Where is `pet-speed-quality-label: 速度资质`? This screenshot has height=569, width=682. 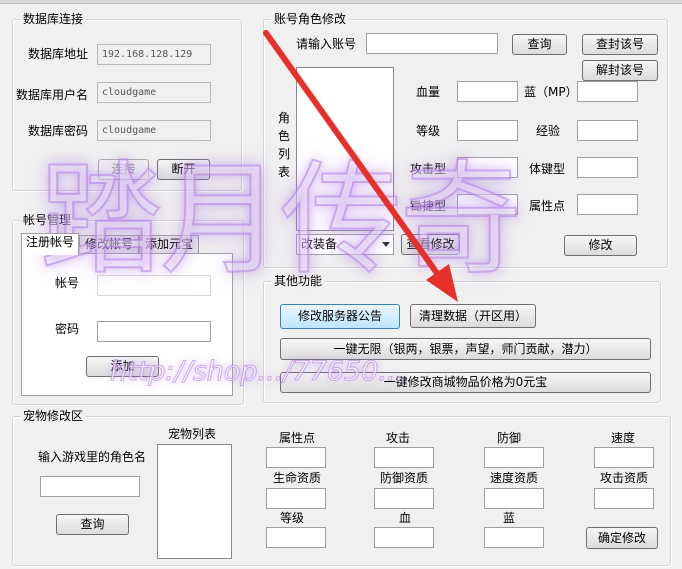 pet-speed-quality-label: 速度资质 is located at coordinates (514, 478).